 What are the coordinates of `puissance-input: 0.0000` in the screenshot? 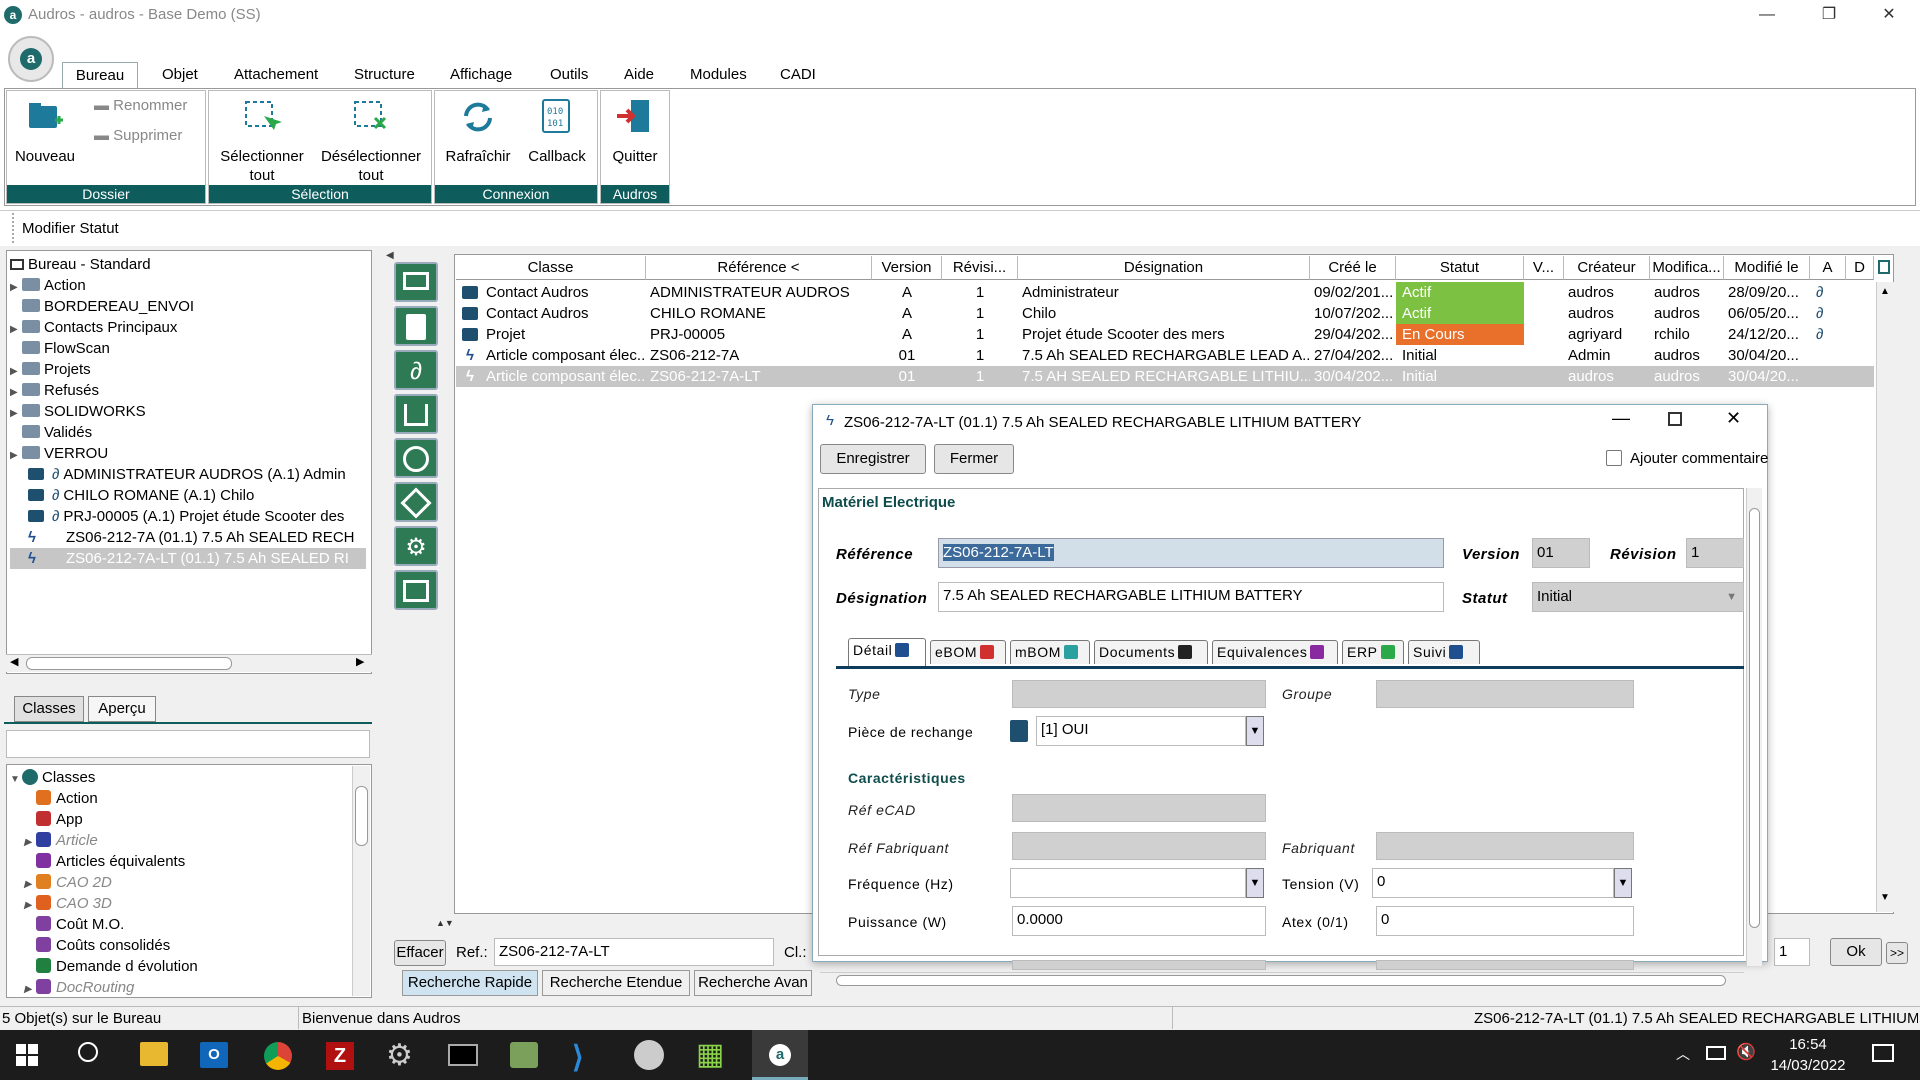 It's located at (1139, 921).